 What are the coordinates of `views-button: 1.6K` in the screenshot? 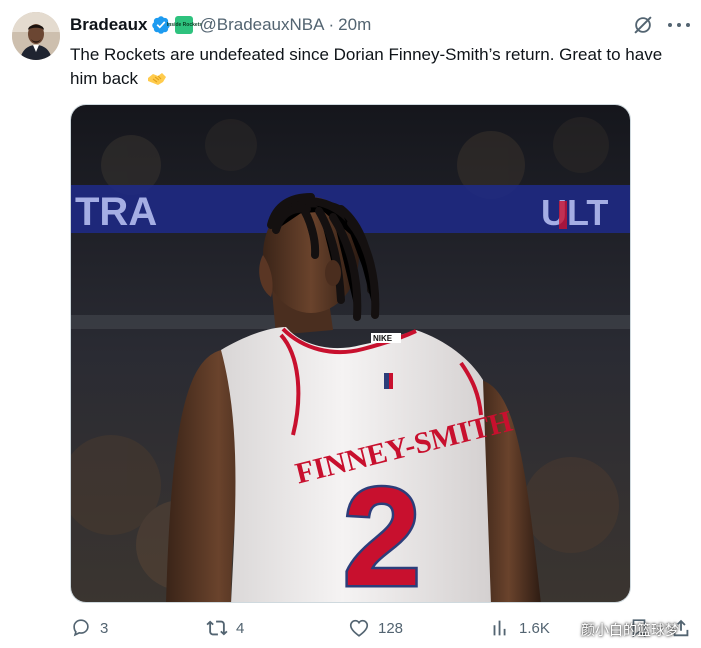 It's located at (519, 628).